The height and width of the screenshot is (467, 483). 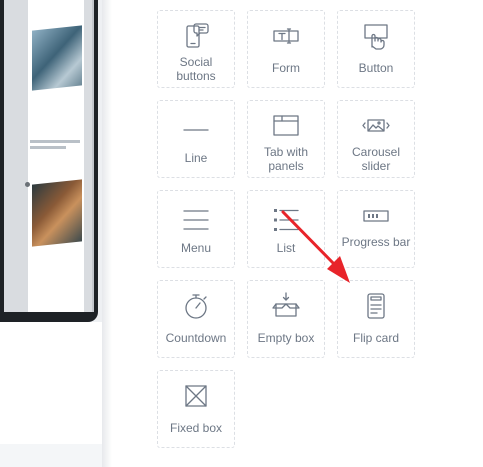 What do you see at coordinates (196, 36) in the screenshot?
I see `social-buttons-icon` at bounding box center [196, 36].